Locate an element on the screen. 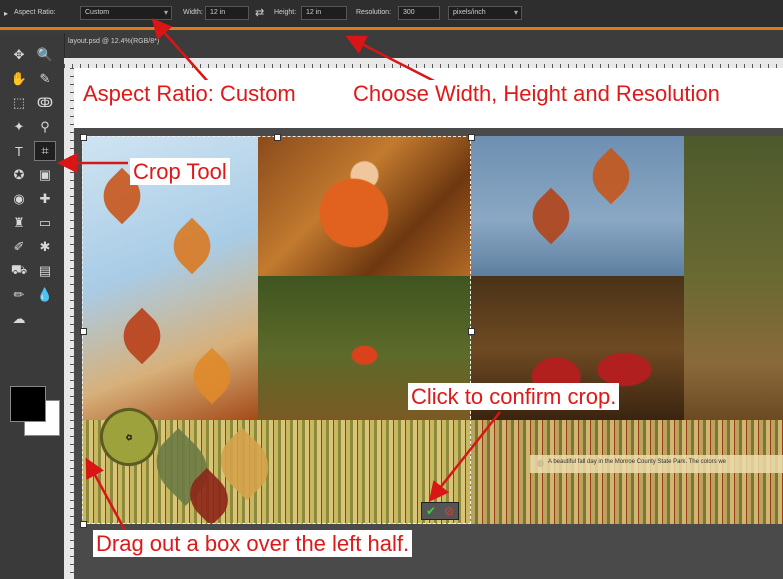 The width and height of the screenshot is (783, 579). recompose-tool-icon: ▣ is located at coordinates (45, 175).